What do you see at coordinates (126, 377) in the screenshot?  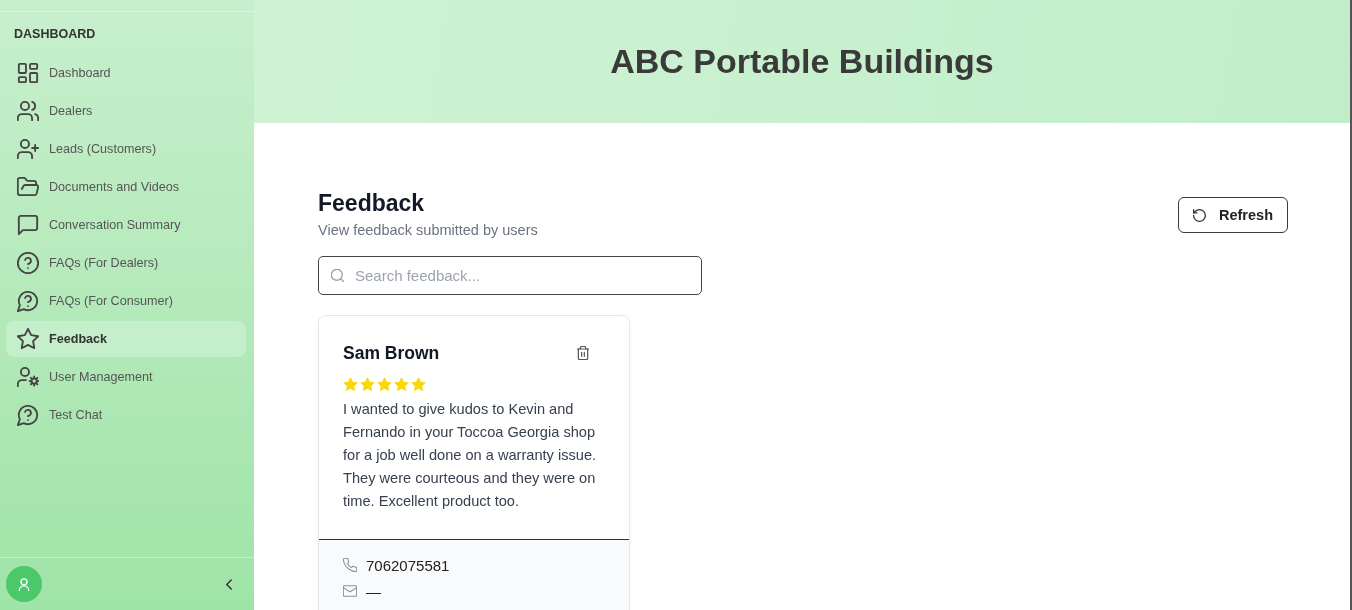 I see `sidebar-item: User Management` at bounding box center [126, 377].